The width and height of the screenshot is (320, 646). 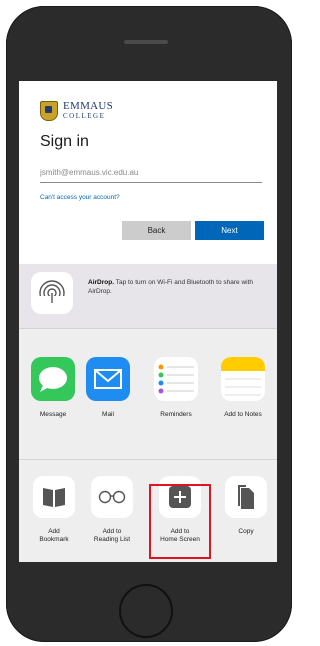 I want to click on app-message: Message, so click(x=53, y=388).